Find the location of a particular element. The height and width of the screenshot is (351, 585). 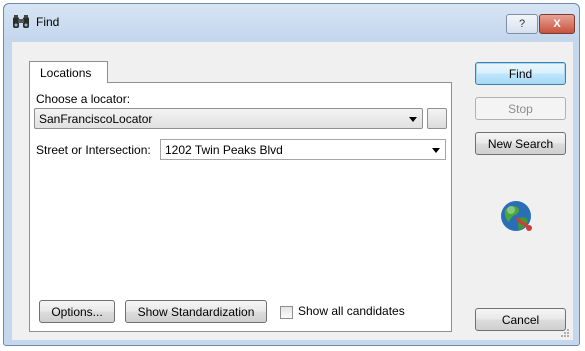

find-button: Find is located at coordinates (520, 73).